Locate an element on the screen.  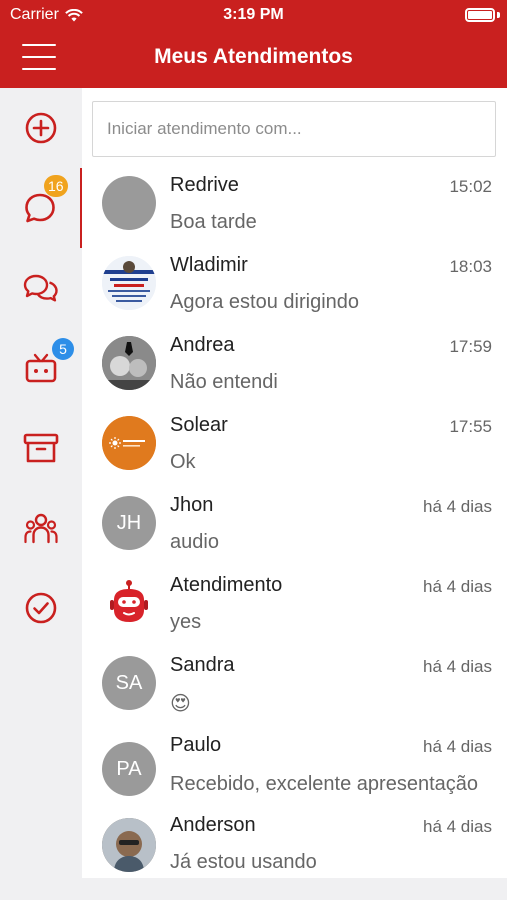
chat-last-message: yes is located at coordinates (186, 622).